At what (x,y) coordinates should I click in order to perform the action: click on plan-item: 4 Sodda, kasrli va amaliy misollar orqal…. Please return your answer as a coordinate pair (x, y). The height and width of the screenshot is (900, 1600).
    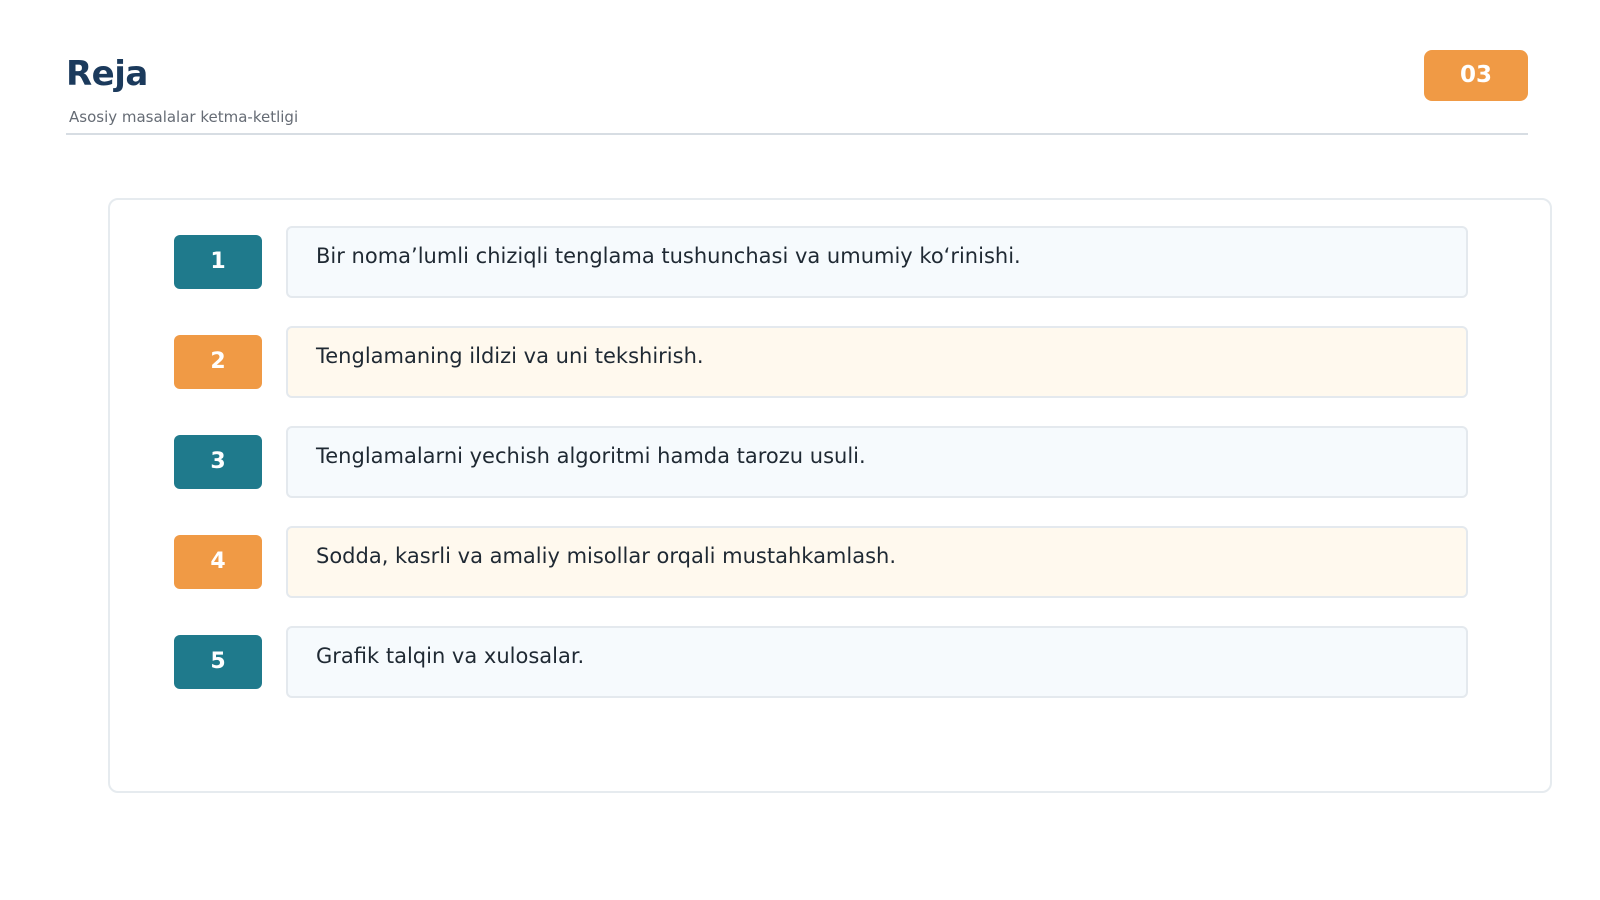
    Looking at the image, I should click on (830, 562).